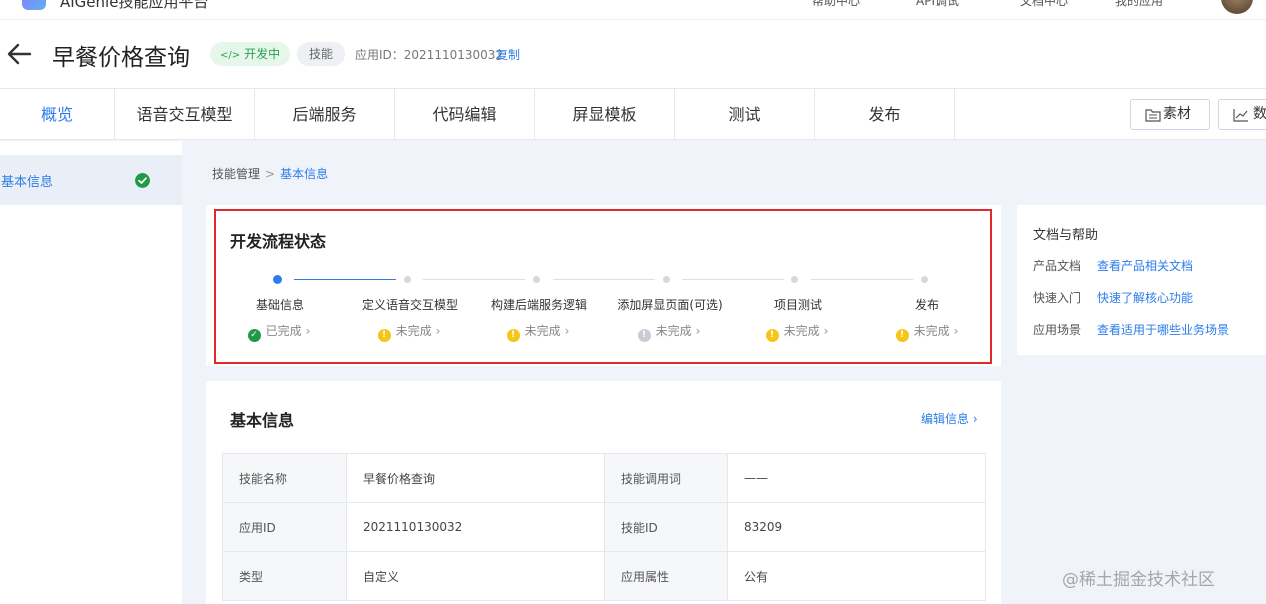 This screenshot has width=1266, height=604. What do you see at coordinates (230, 55) in the screenshot?
I see `code-icon: </>` at bounding box center [230, 55].